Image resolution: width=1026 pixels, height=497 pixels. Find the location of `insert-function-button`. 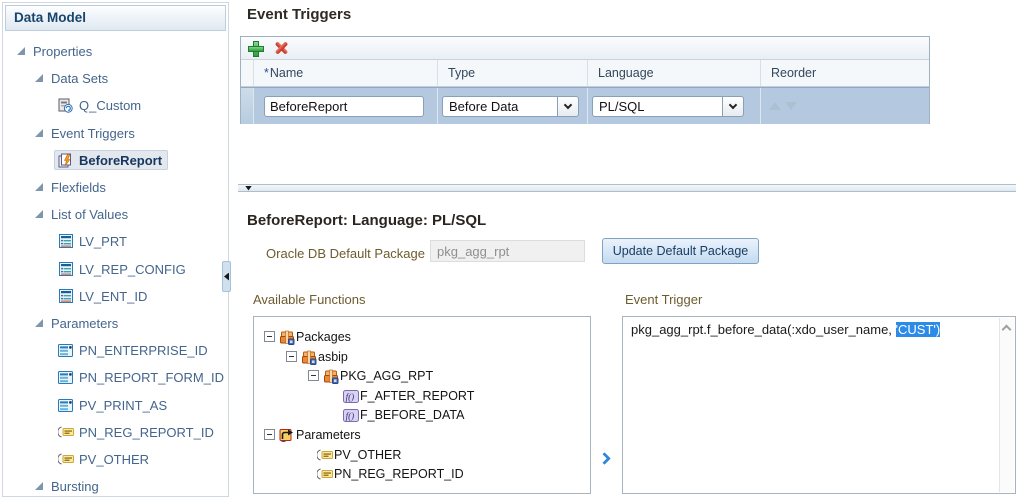

insert-function-button is located at coordinates (606, 458).